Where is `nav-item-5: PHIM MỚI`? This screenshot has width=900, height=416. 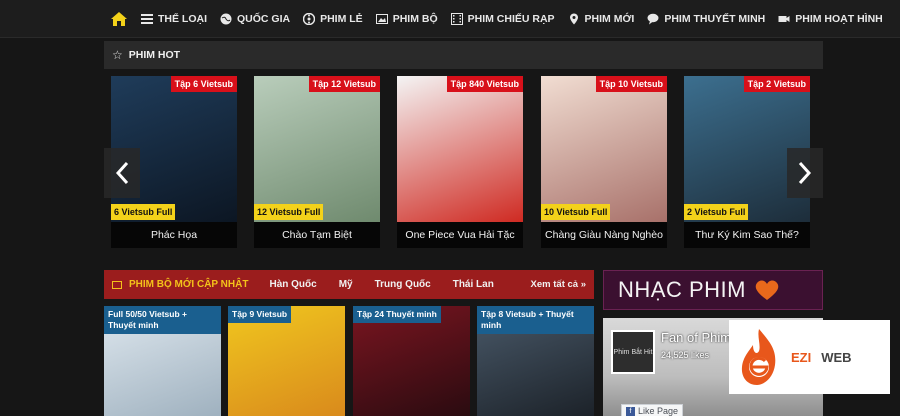 nav-item-5: PHIM MỚI is located at coordinates (601, 19).